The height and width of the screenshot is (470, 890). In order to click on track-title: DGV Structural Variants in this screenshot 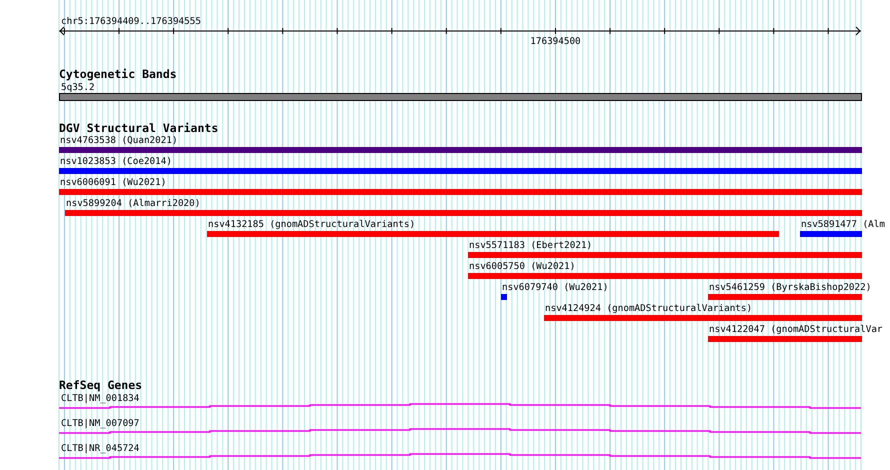, I will do `click(138, 128)`.